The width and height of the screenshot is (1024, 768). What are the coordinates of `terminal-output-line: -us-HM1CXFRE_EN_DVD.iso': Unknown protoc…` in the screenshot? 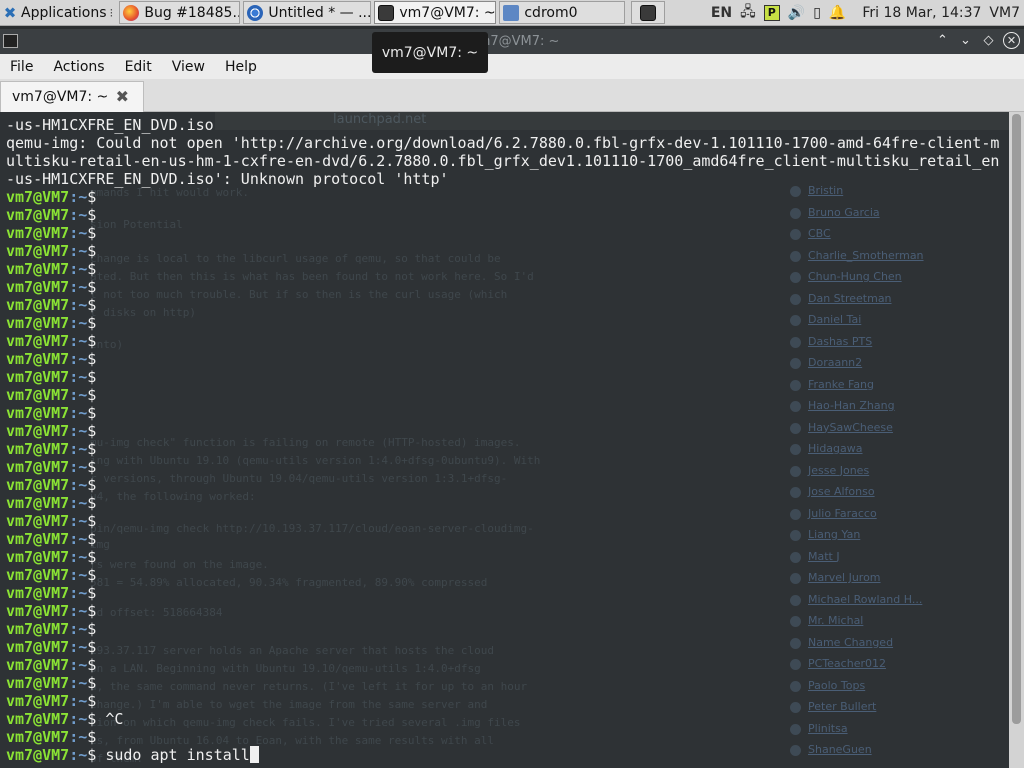 It's located at (227, 179).